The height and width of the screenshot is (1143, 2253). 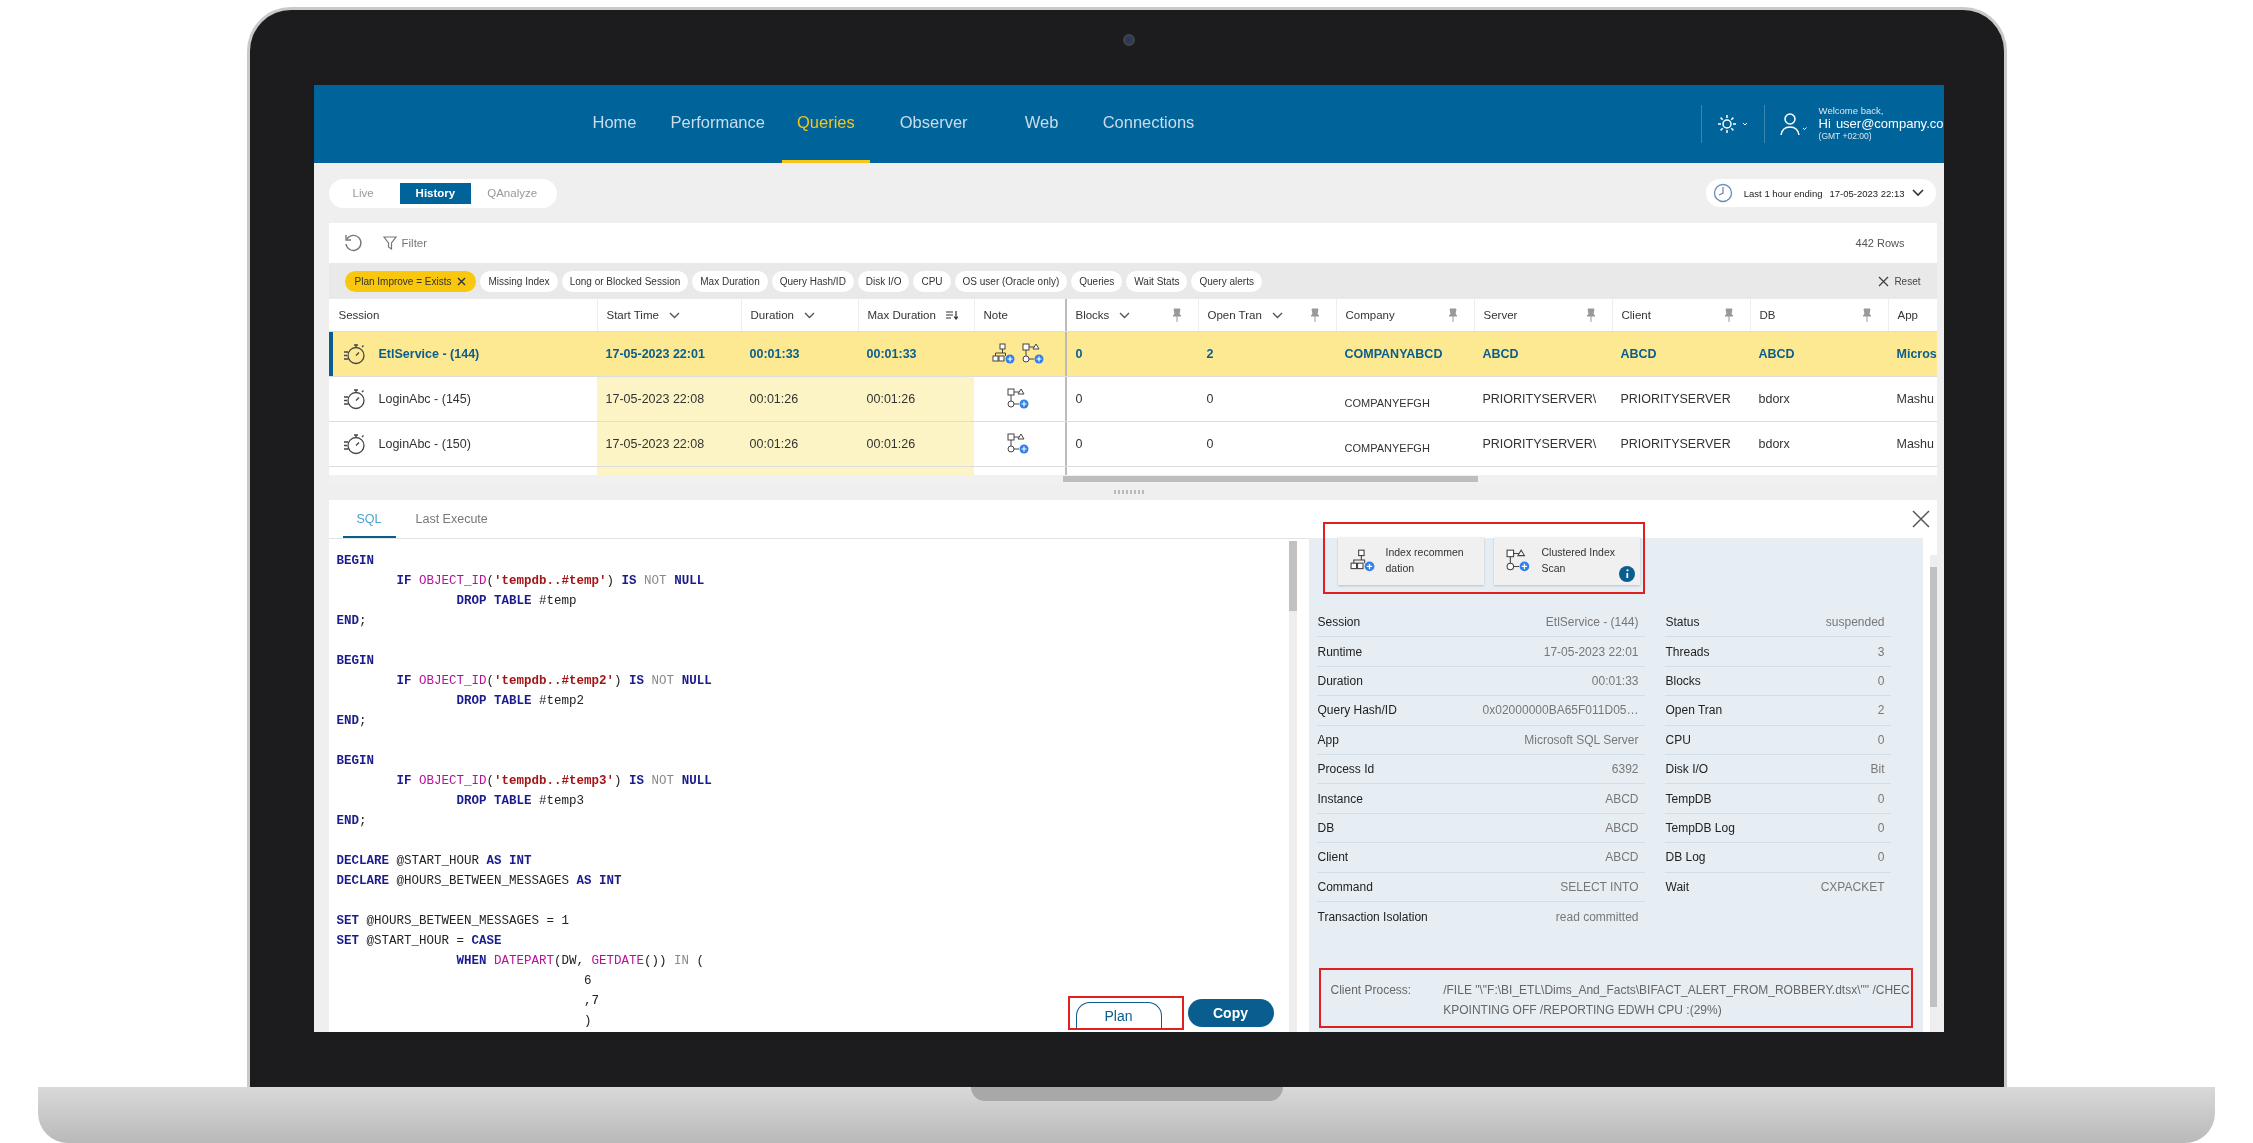 I want to click on field-label: App, so click(x=1328, y=739).